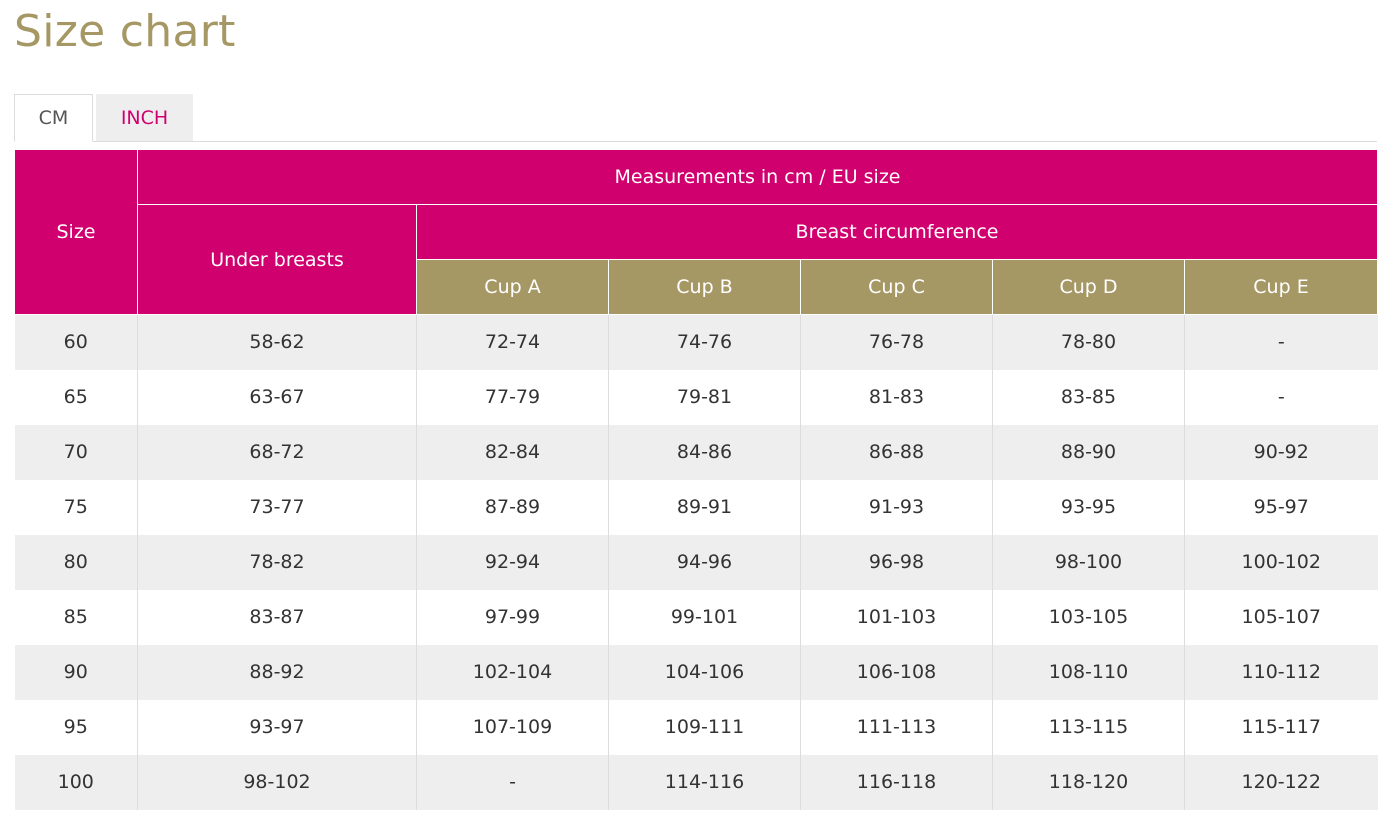 The width and height of the screenshot is (1386, 815). I want to click on cell-cup-a: 97-99, so click(512, 617).